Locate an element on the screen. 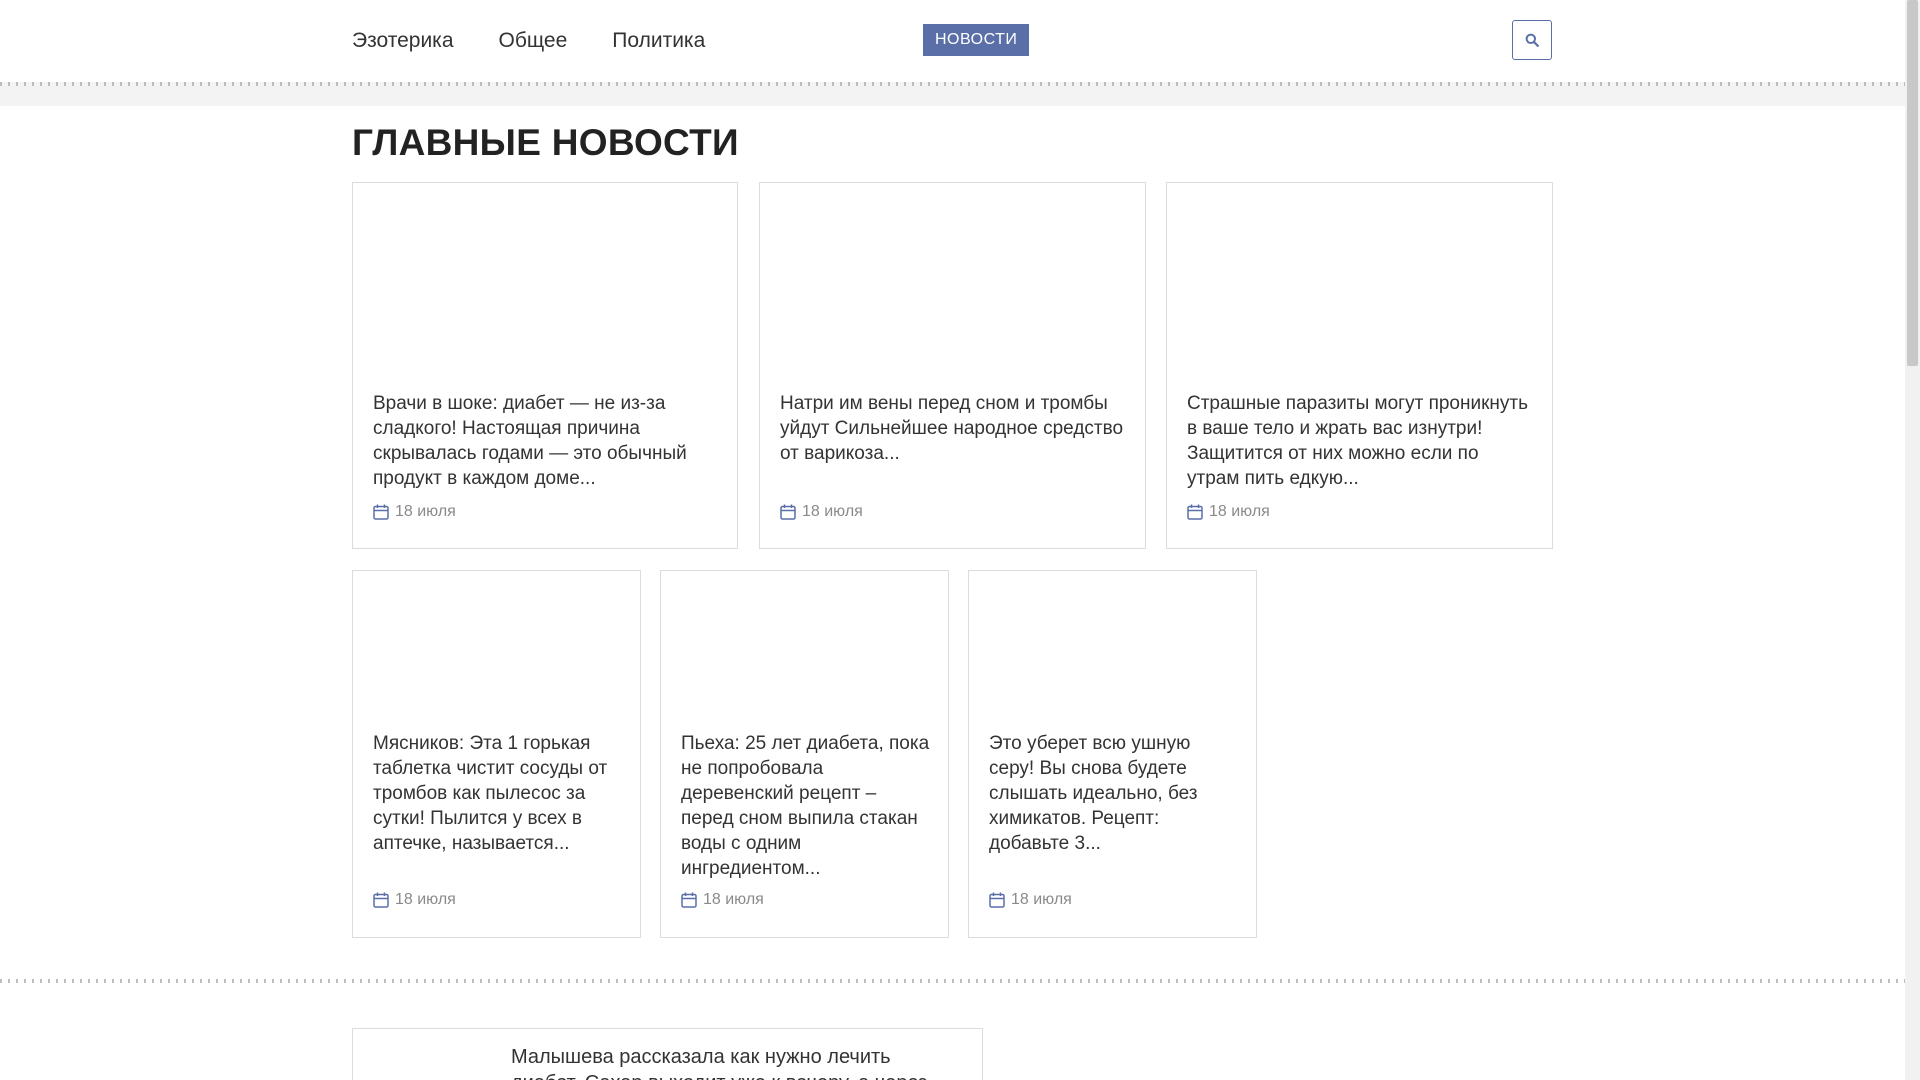 The image size is (1920, 1080). site-header: Эзотерика Общее Политика НОВОСТИ is located at coordinates (952, 41).